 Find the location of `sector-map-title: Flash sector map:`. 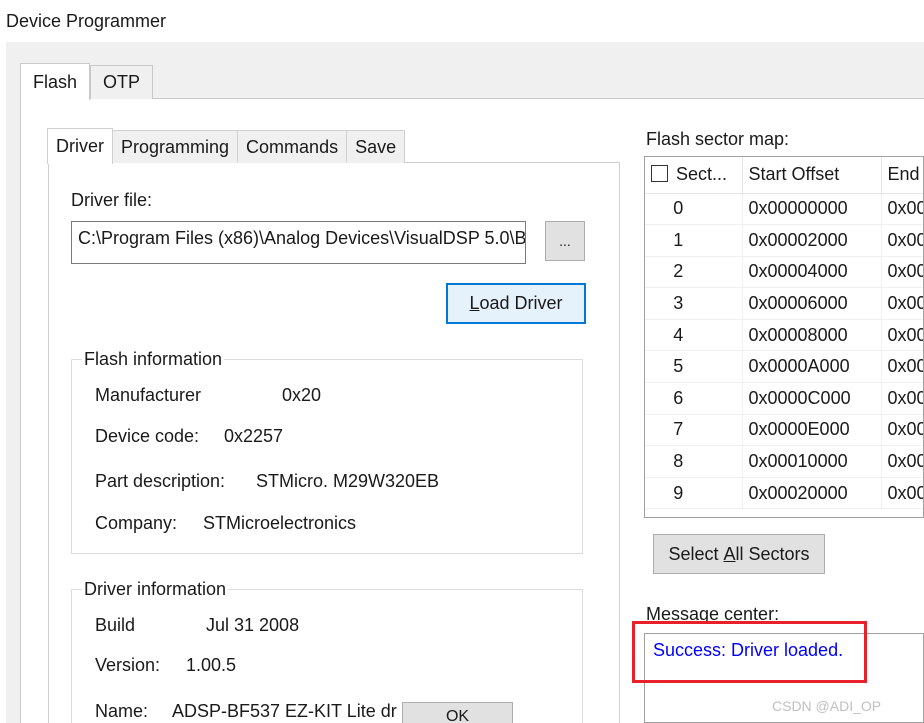

sector-map-title: Flash sector map: is located at coordinates (718, 139).